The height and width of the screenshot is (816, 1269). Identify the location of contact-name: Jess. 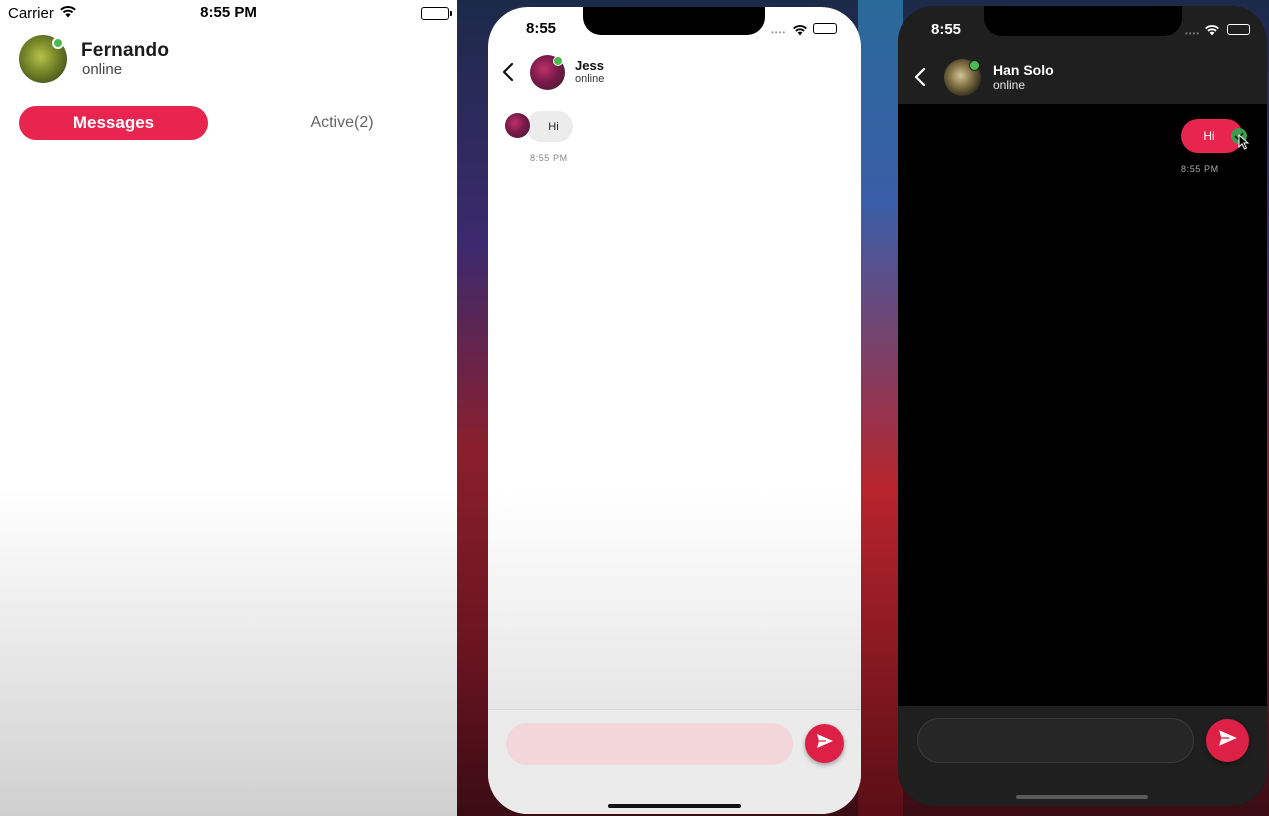
(589, 65).